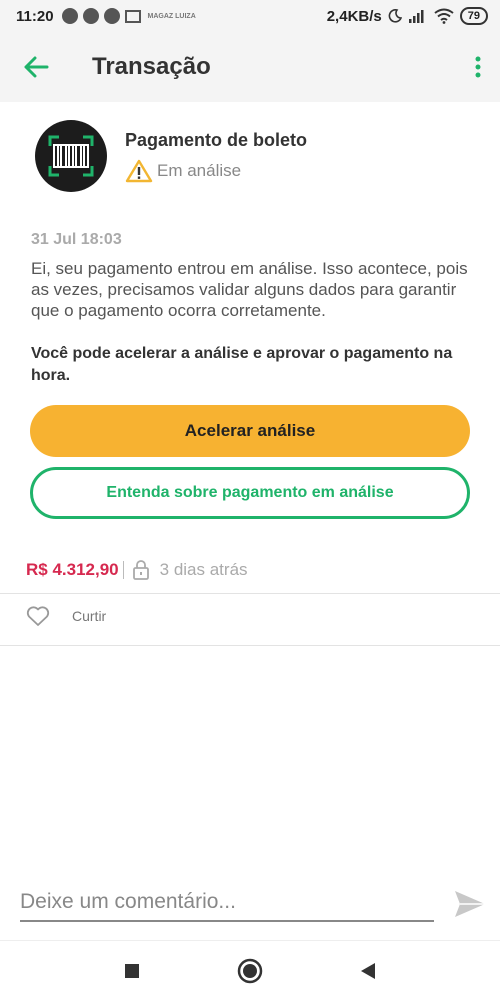 The width and height of the screenshot is (500, 1000). I want to click on transaction-info: Pagamento de boleto Em análise, so click(216, 161).